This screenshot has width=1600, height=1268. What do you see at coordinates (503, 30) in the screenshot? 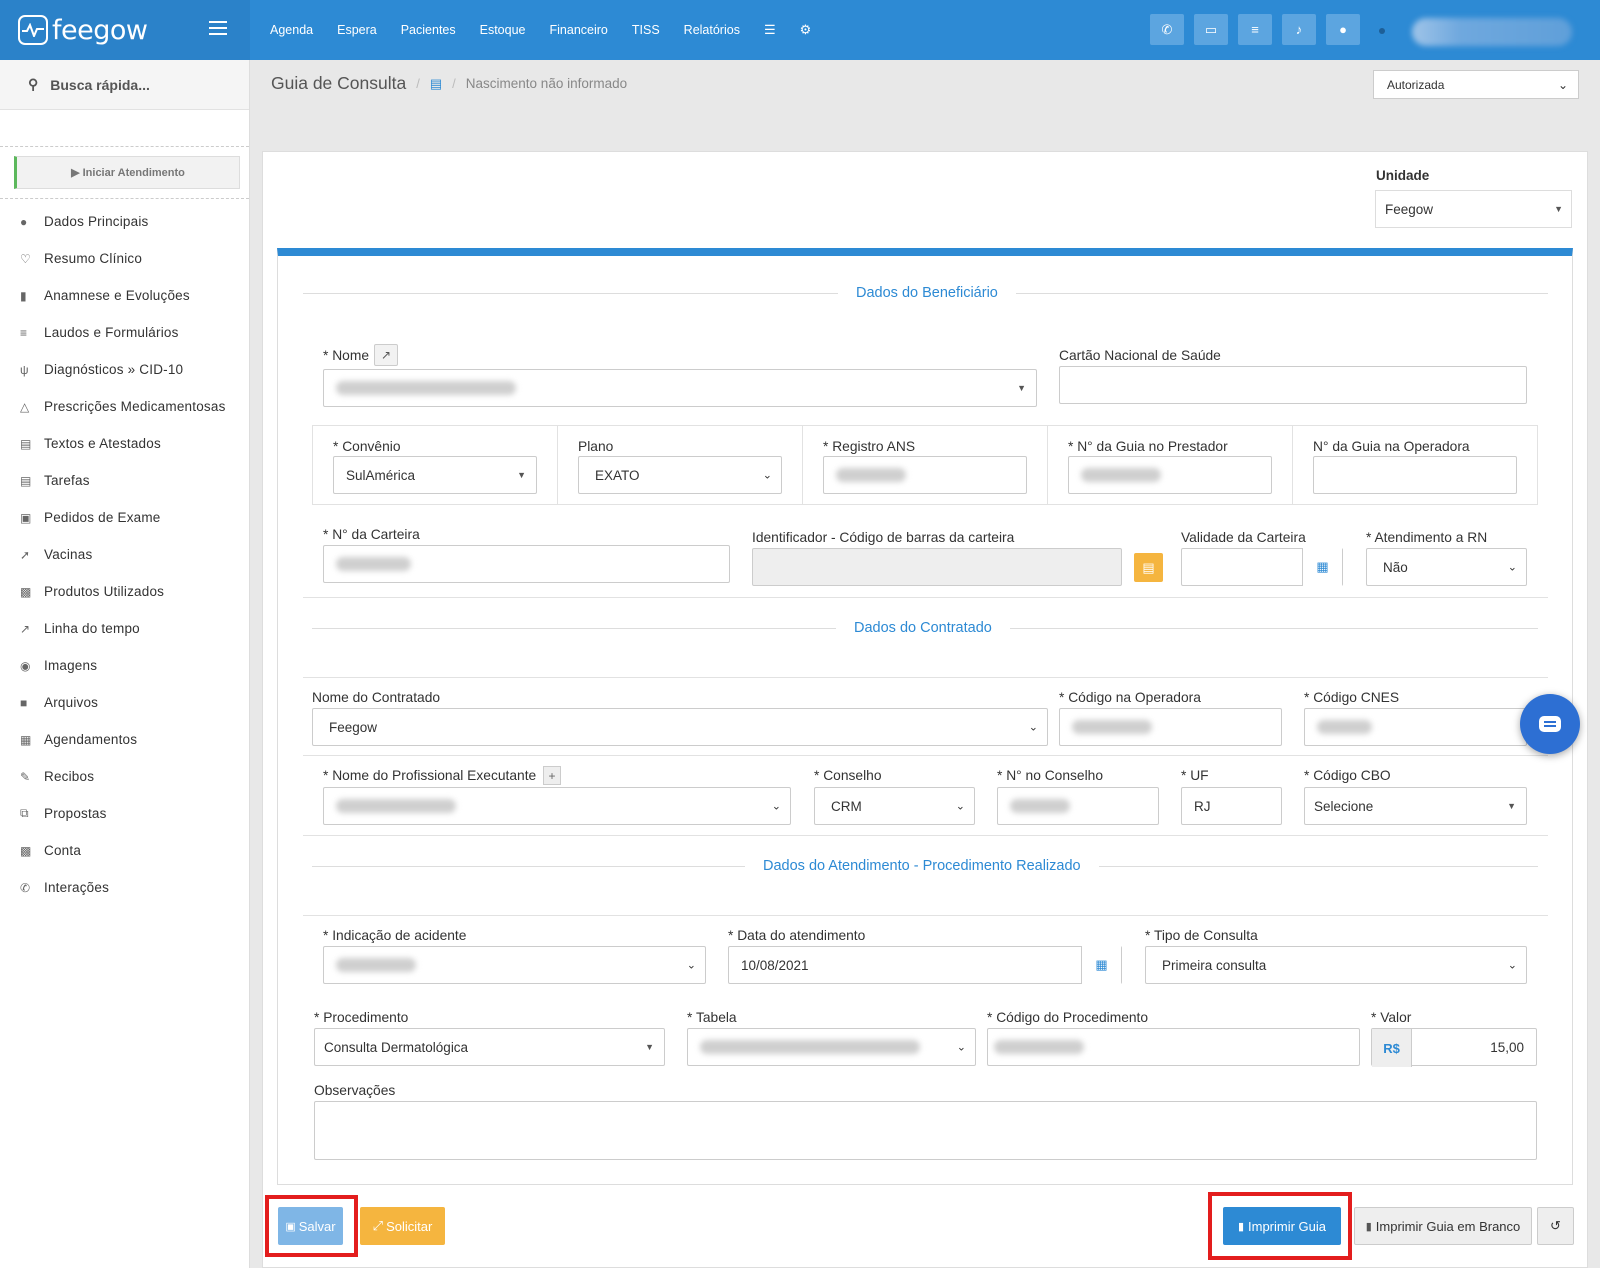
I see `nav-estoque: Estoque` at bounding box center [503, 30].